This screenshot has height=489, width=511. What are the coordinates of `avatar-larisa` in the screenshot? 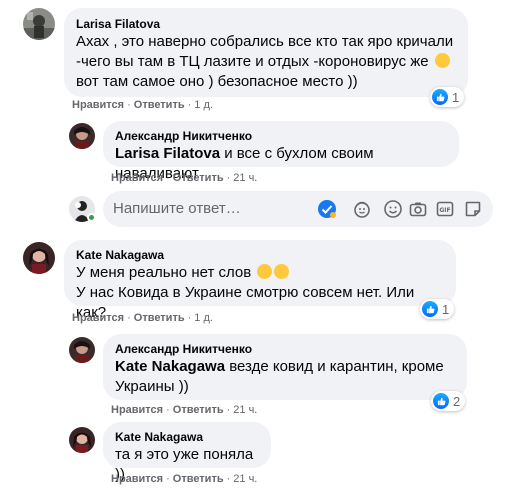 It's located at (39, 24).